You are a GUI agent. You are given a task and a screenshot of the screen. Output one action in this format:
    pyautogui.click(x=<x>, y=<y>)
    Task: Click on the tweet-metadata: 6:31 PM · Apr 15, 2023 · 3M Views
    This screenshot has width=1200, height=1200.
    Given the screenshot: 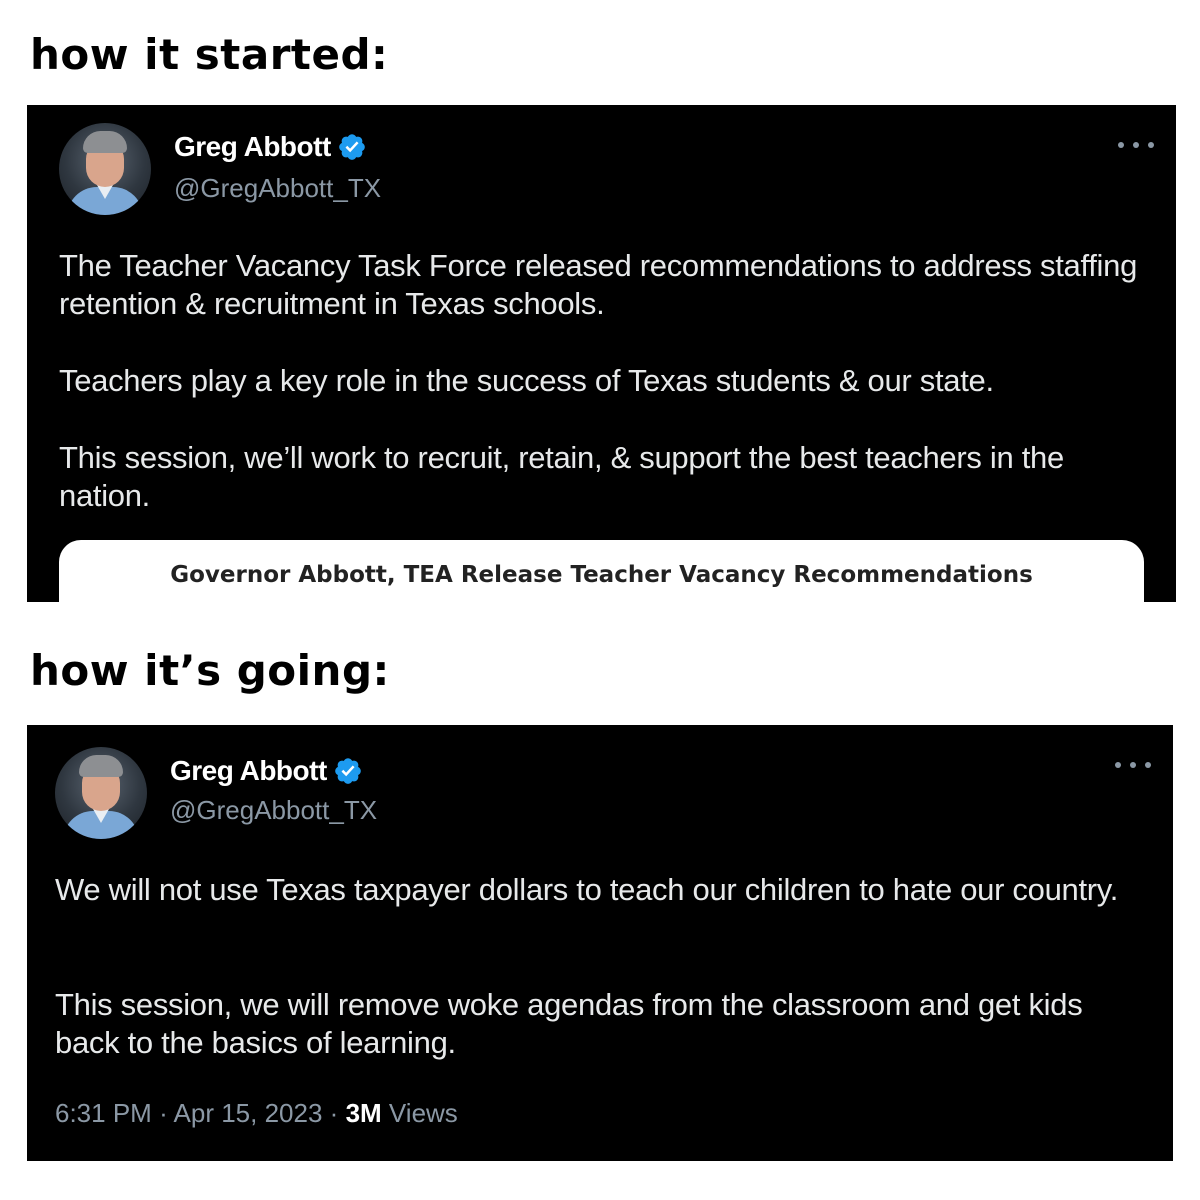 What is the action you would take?
    pyautogui.click(x=256, y=1113)
    